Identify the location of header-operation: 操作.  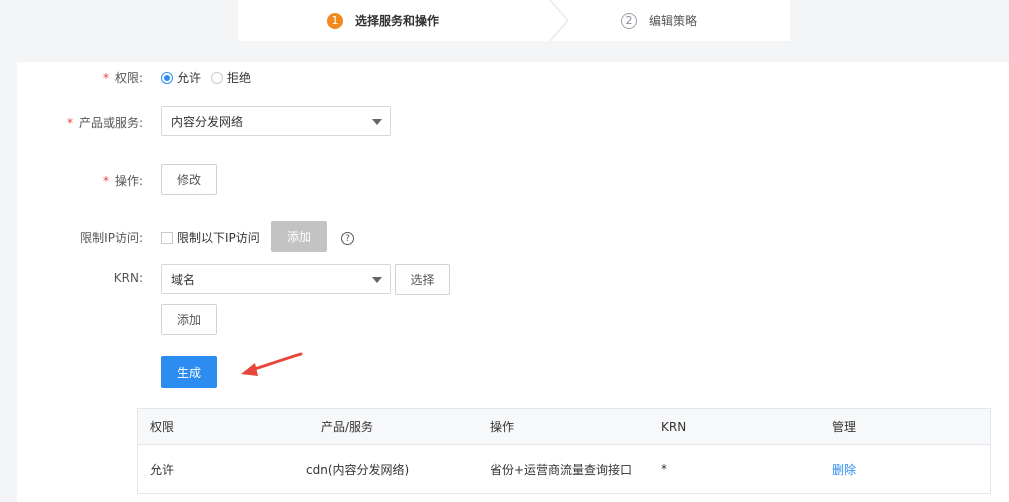
(502, 427).